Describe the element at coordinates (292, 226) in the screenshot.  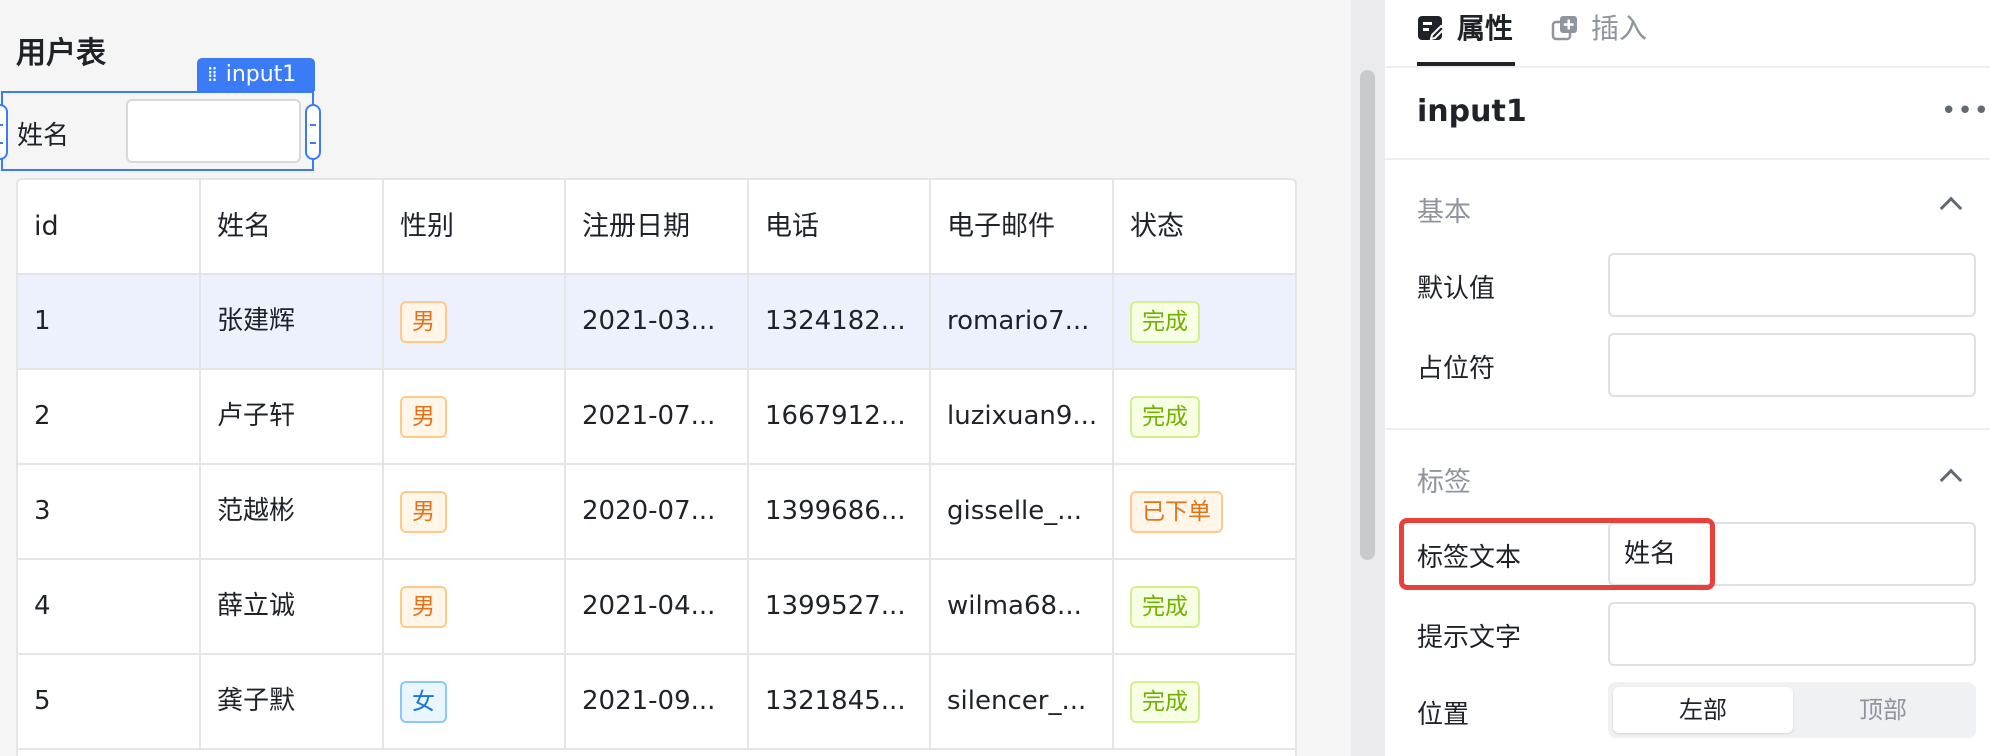
I see `column-header-name: 姓名` at that location.